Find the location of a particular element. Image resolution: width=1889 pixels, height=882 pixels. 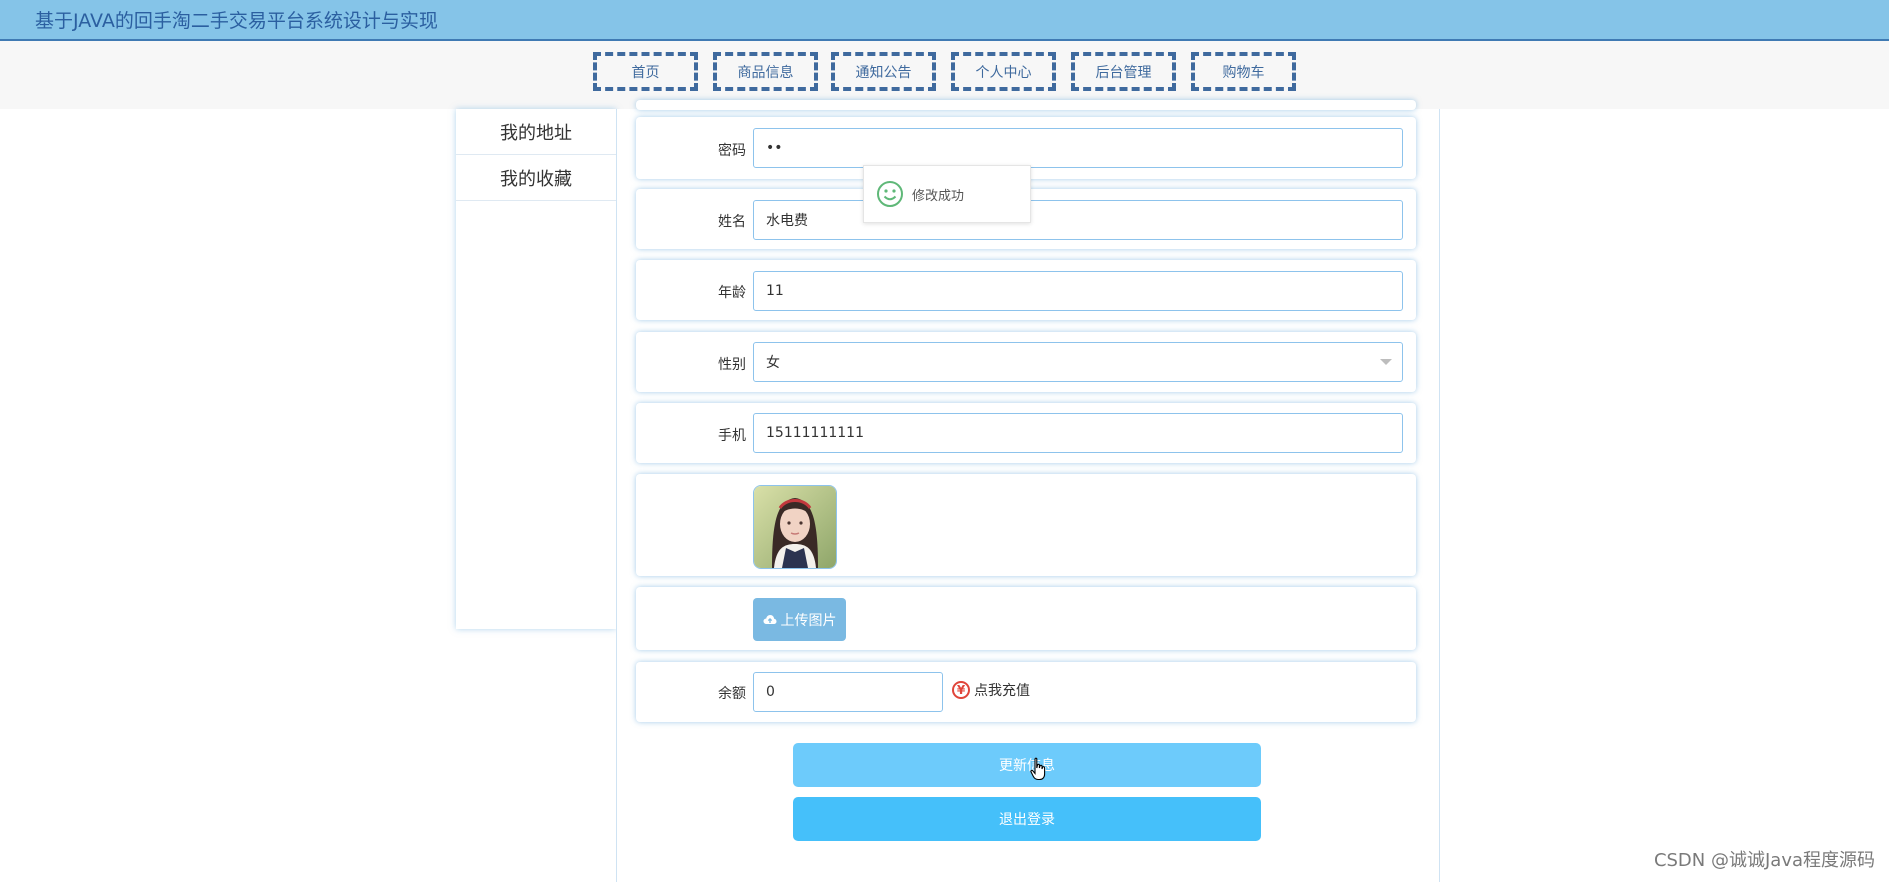

phone-label: 手机 is located at coordinates (732, 436).